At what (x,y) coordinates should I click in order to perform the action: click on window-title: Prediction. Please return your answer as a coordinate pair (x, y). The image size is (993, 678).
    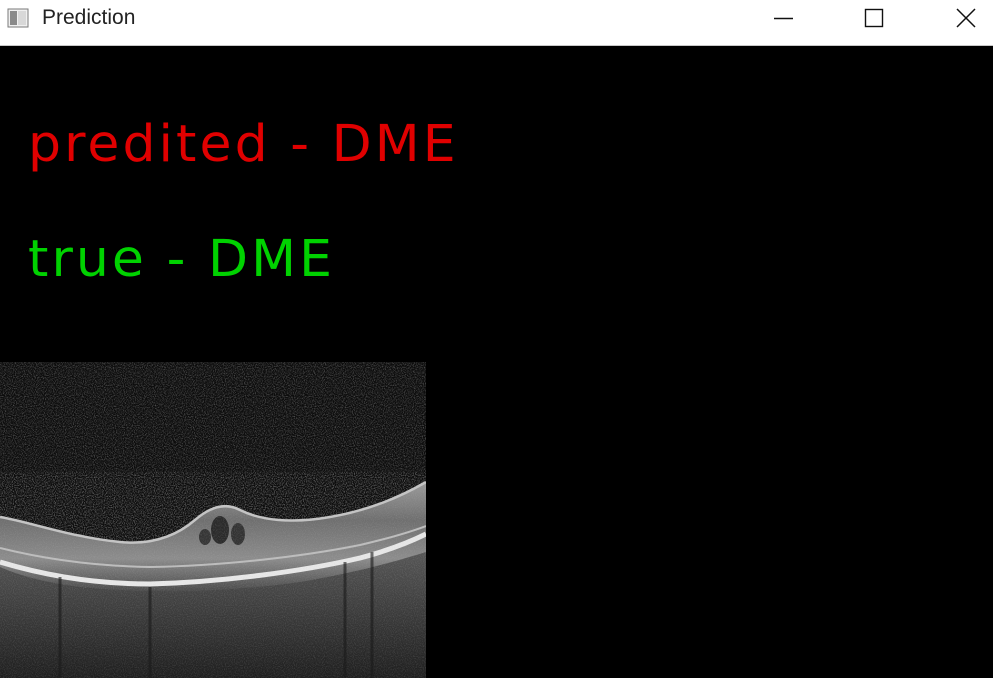
    Looking at the image, I should click on (89, 17).